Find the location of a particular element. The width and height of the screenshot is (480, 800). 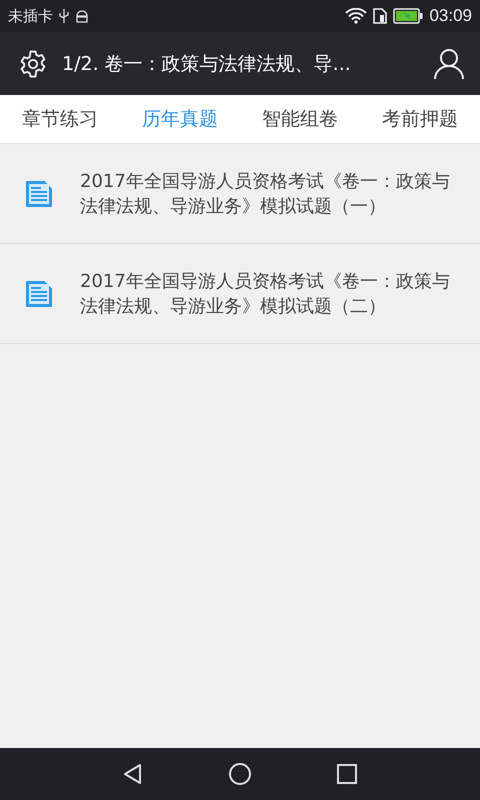

tab: 考前押题 is located at coordinates (420, 119).